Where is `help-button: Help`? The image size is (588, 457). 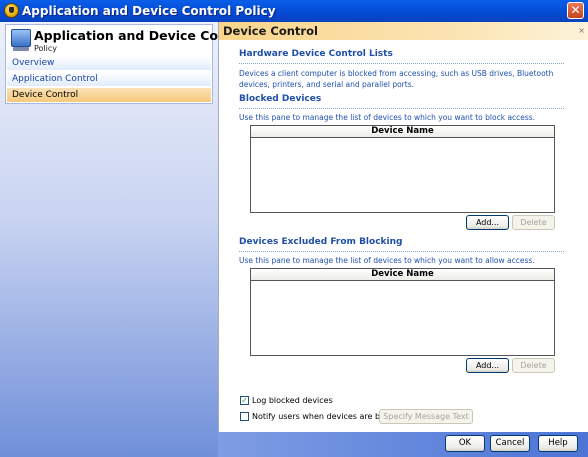
help-button: Help is located at coordinates (558, 443).